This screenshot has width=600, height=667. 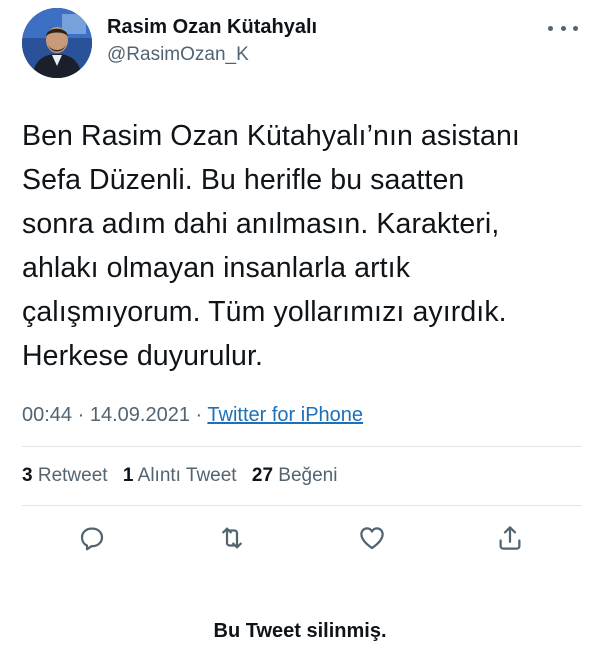 What do you see at coordinates (261, 224) in the screenshot?
I see `tweet-text-line: sonra adım dahi anılmasın. Karakteri,` at bounding box center [261, 224].